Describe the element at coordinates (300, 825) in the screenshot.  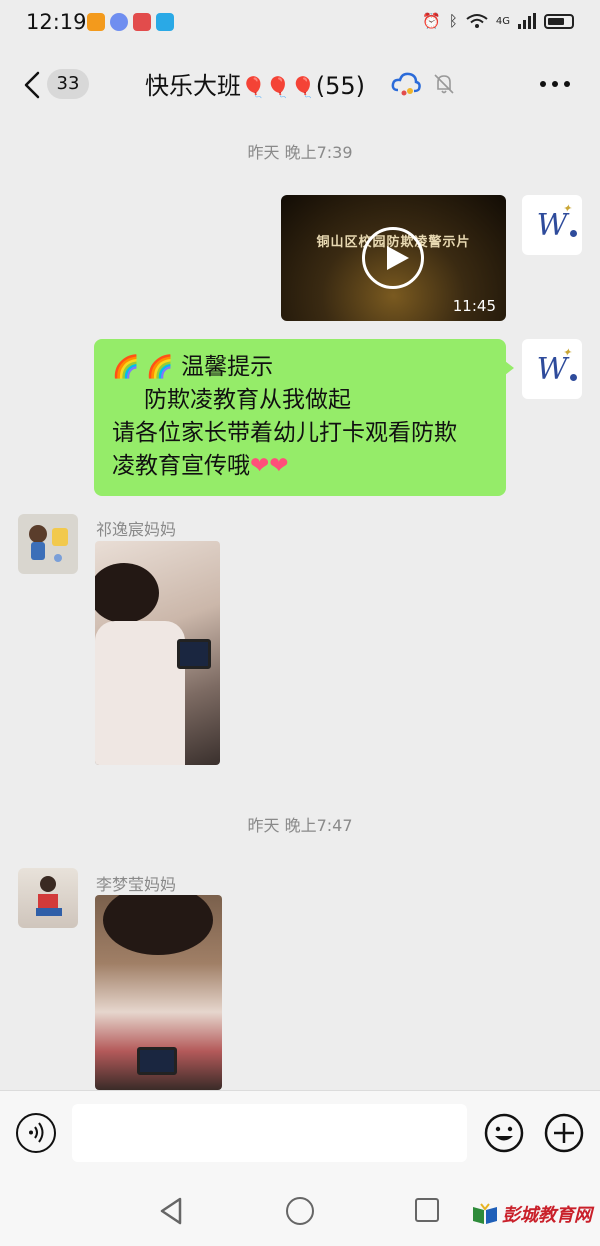
I see `message-timestamp: 昨天 晚上7:47` at that location.